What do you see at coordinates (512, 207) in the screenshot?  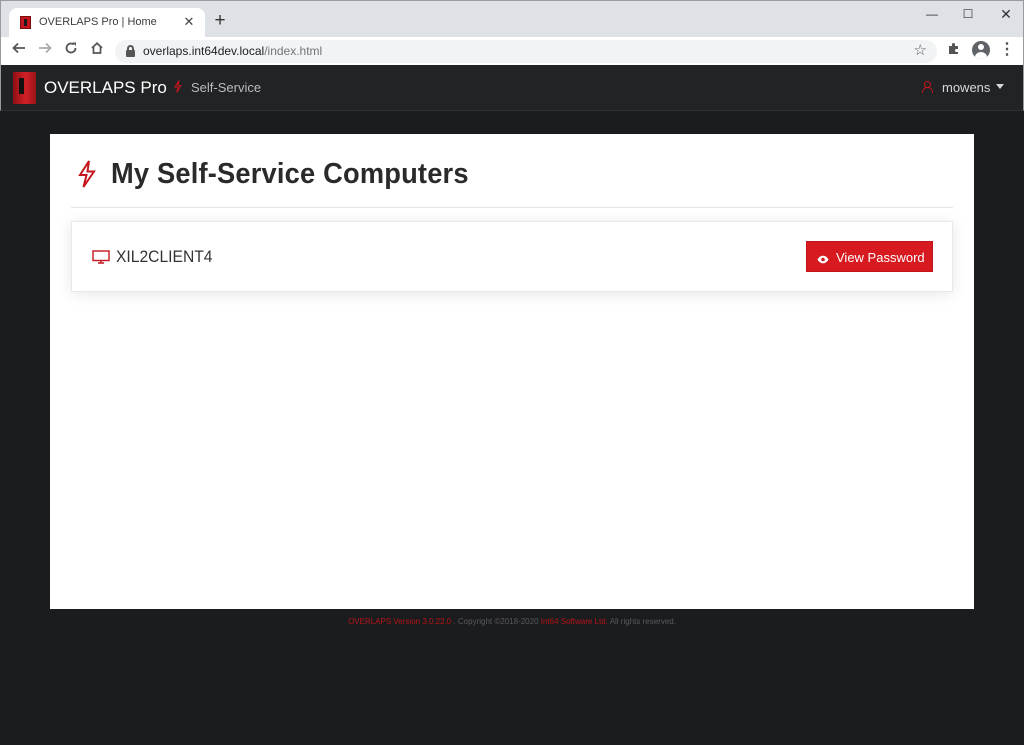 I see `divider` at bounding box center [512, 207].